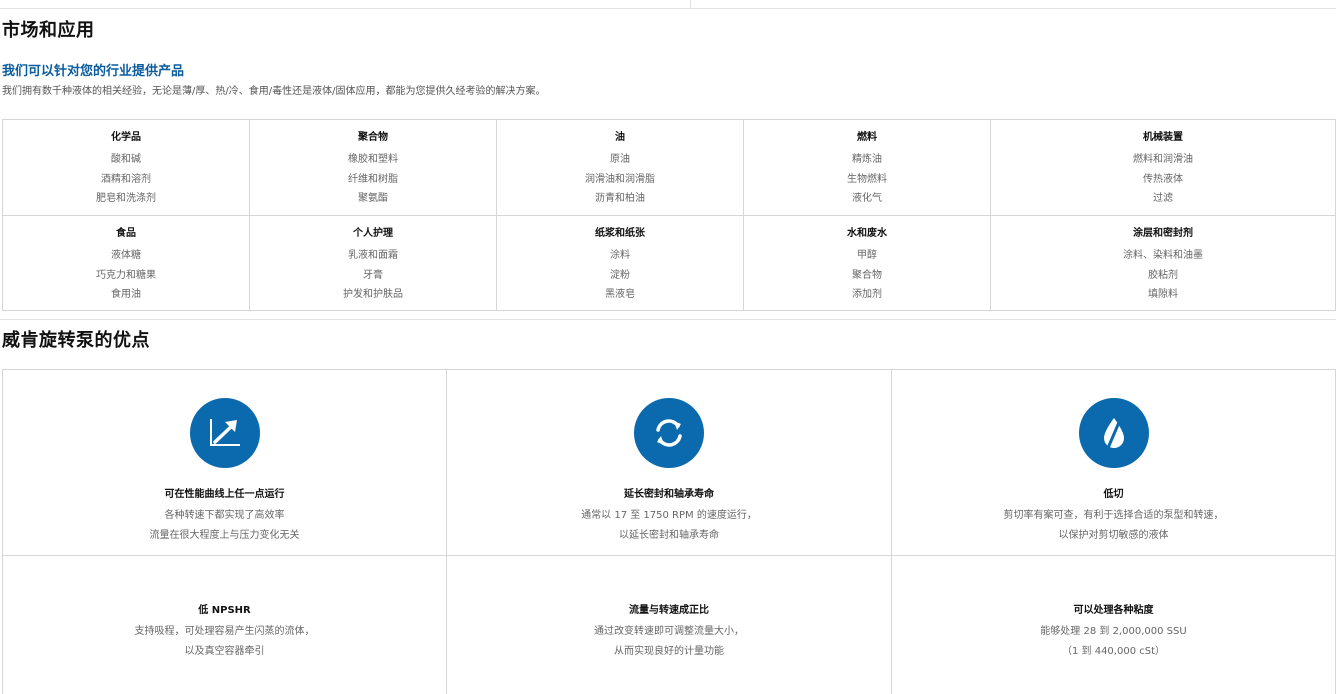 This screenshot has height=694, width=1340. Describe the element at coordinates (224, 494) in the screenshot. I see `advantage-title: 可在性能曲线上任一点运行` at that location.